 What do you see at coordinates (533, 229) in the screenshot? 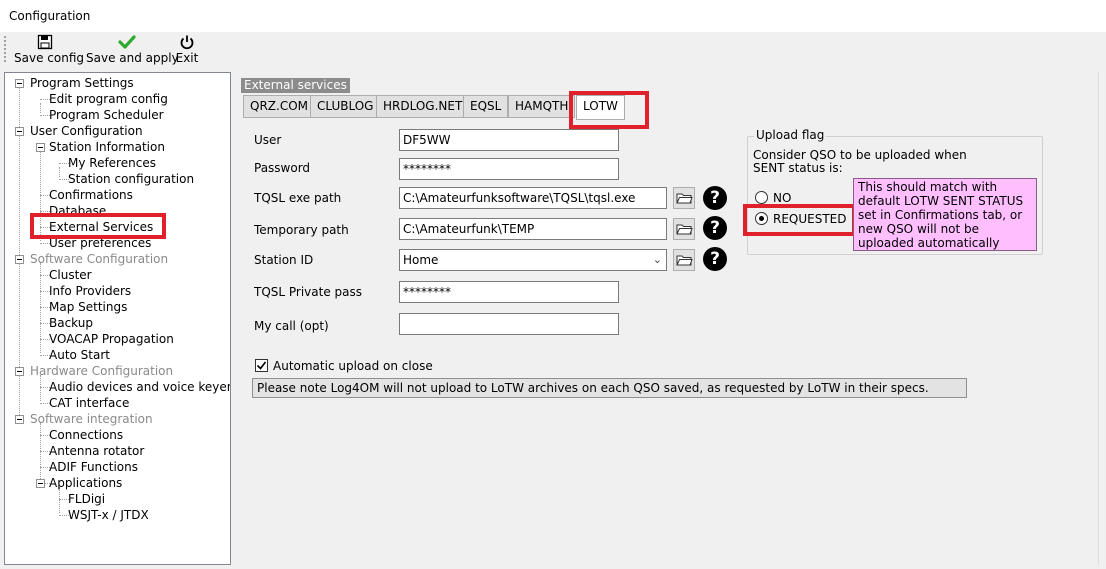
I see `temporary-path-field: C:\Amateurfunk\TEMP` at bounding box center [533, 229].